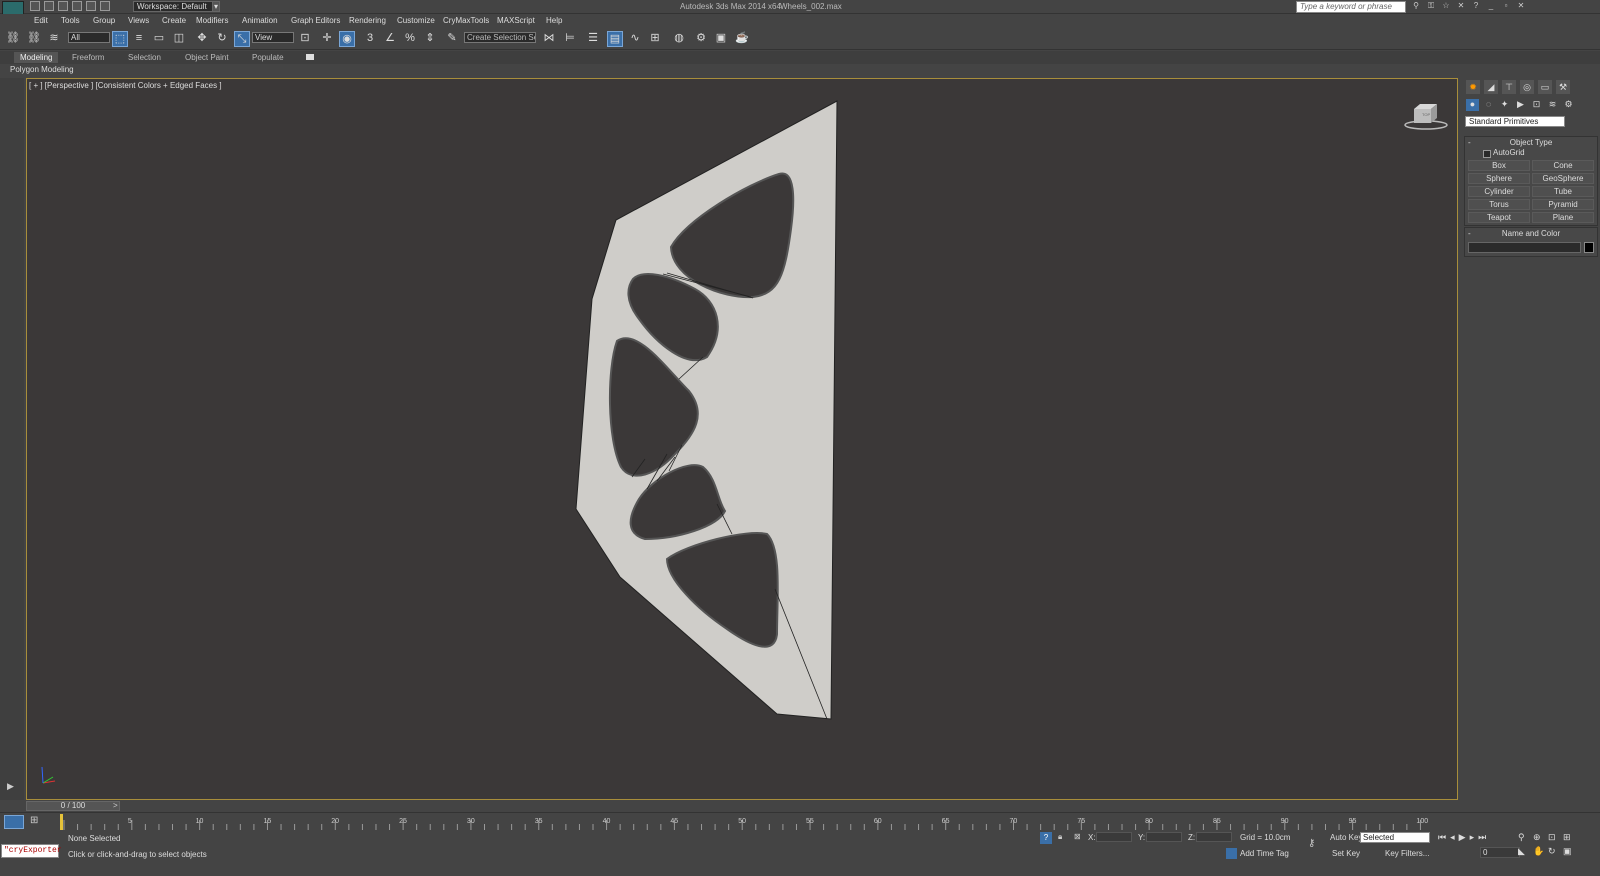  I want to click on selection-lock-icon: 🔒︎, so click(1060, 837).